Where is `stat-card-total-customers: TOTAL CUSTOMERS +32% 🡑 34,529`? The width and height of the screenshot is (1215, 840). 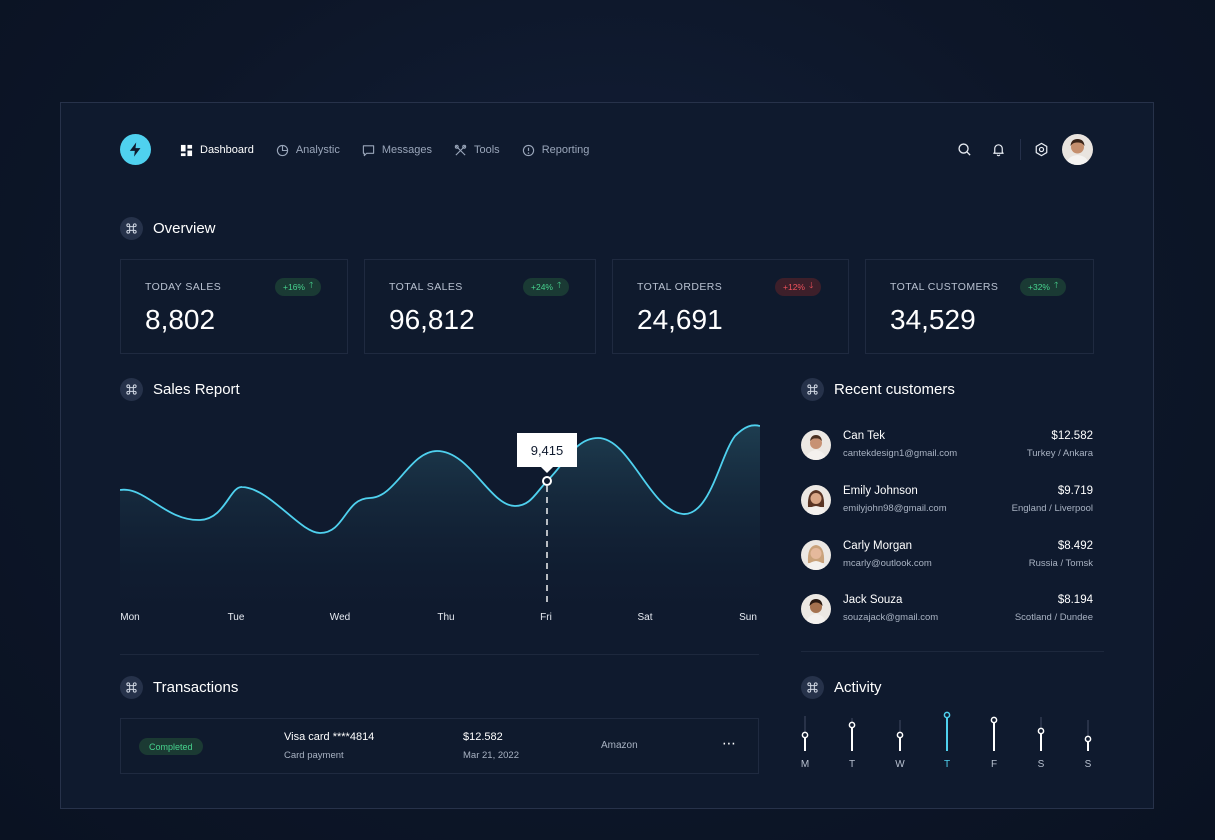 stat-card-total-customers: TOTAL CUSTOMERS +32% 🡑 34,529 is located at coordinates (979, 306).